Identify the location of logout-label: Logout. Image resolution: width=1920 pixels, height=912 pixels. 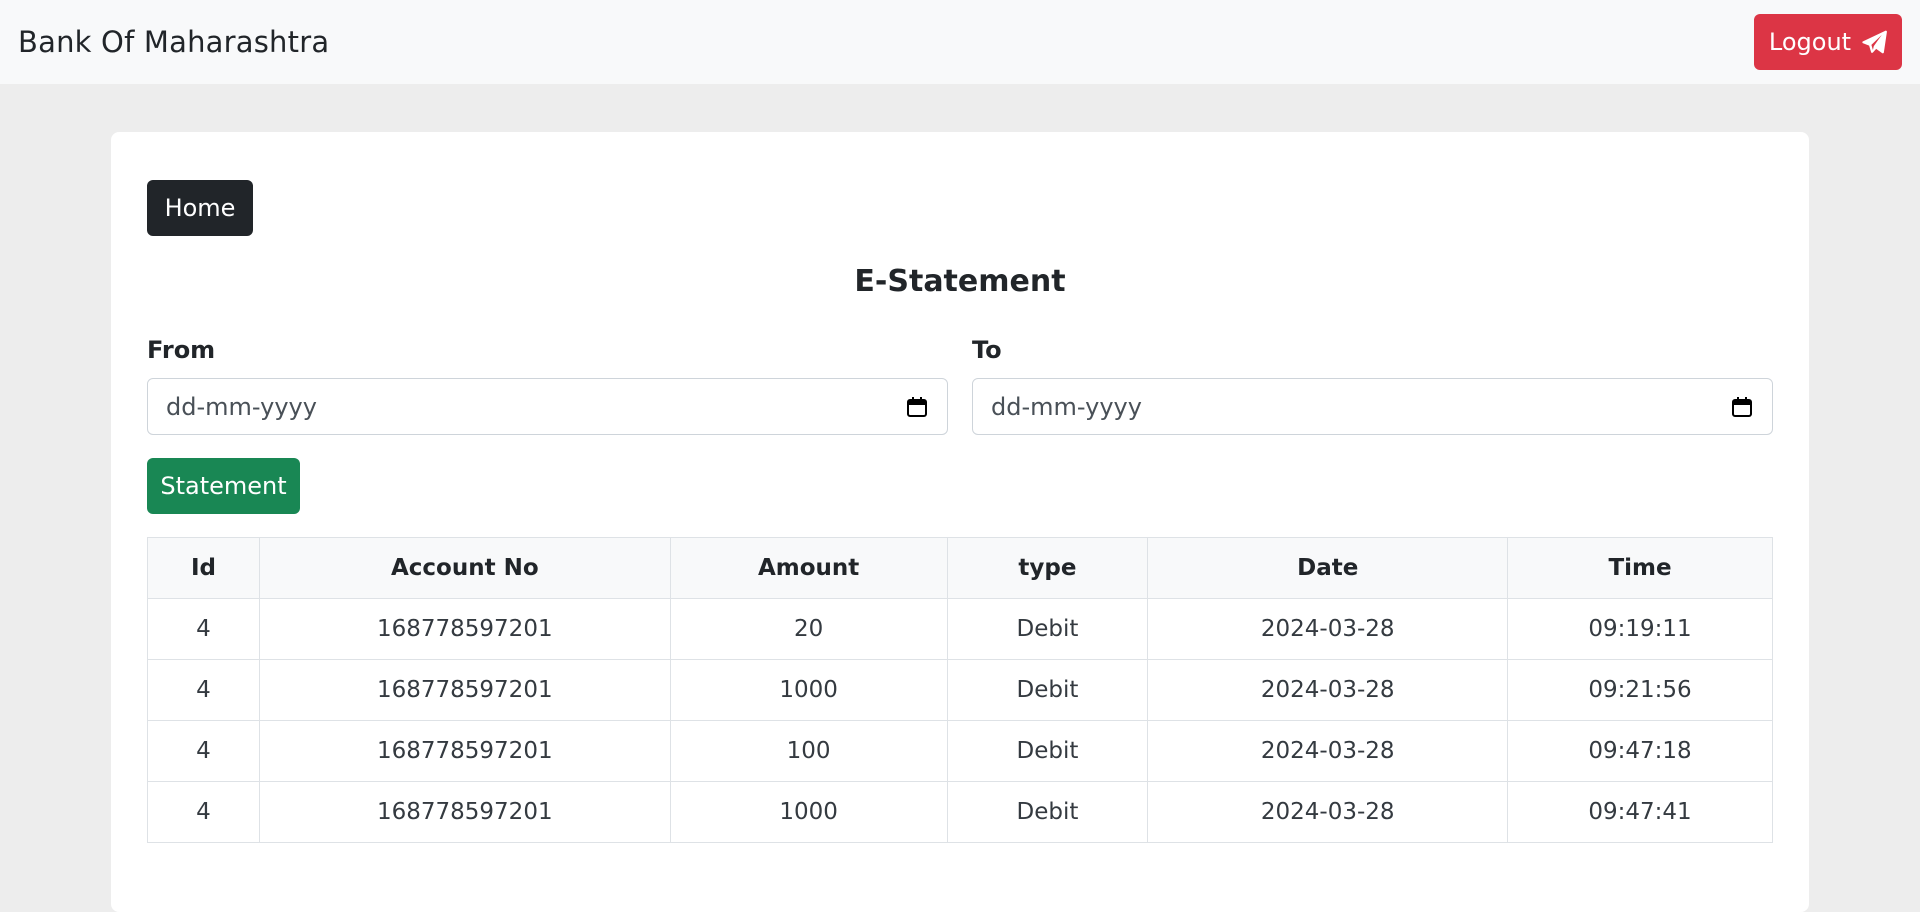
(1810, 42).